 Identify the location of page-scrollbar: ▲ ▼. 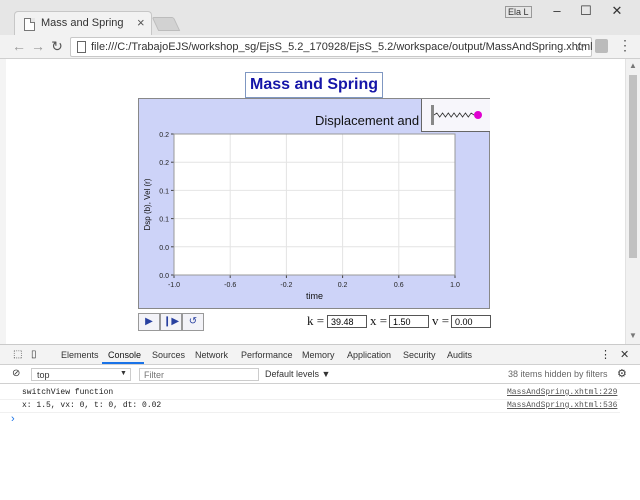
(632, 201).